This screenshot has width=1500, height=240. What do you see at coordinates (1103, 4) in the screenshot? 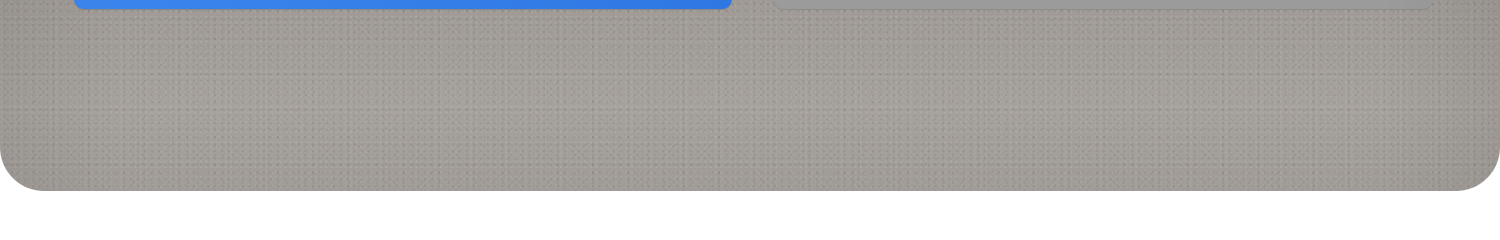
I see `secondary-action-button` at bounding box center [1103, 4].